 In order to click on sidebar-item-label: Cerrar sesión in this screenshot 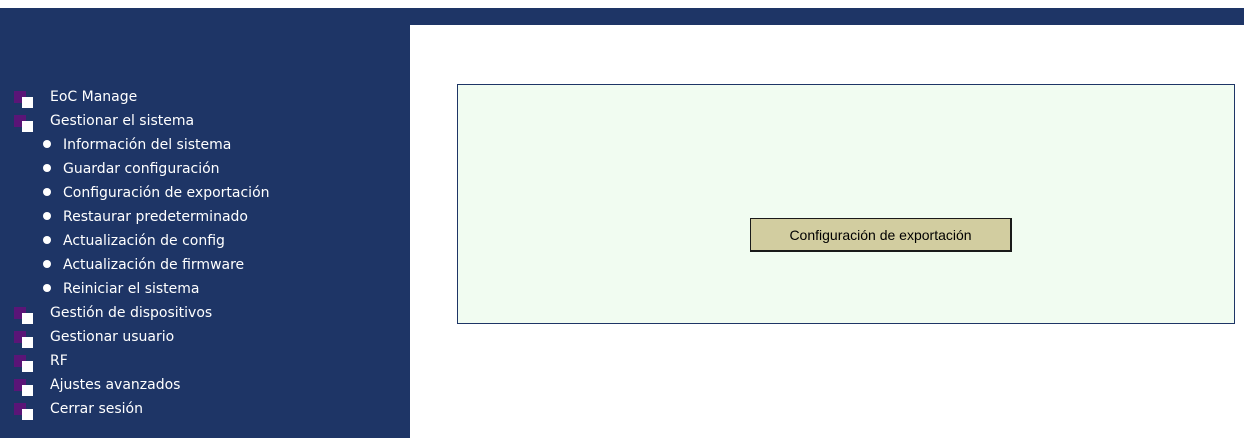, I will do `click(96, 409)`.